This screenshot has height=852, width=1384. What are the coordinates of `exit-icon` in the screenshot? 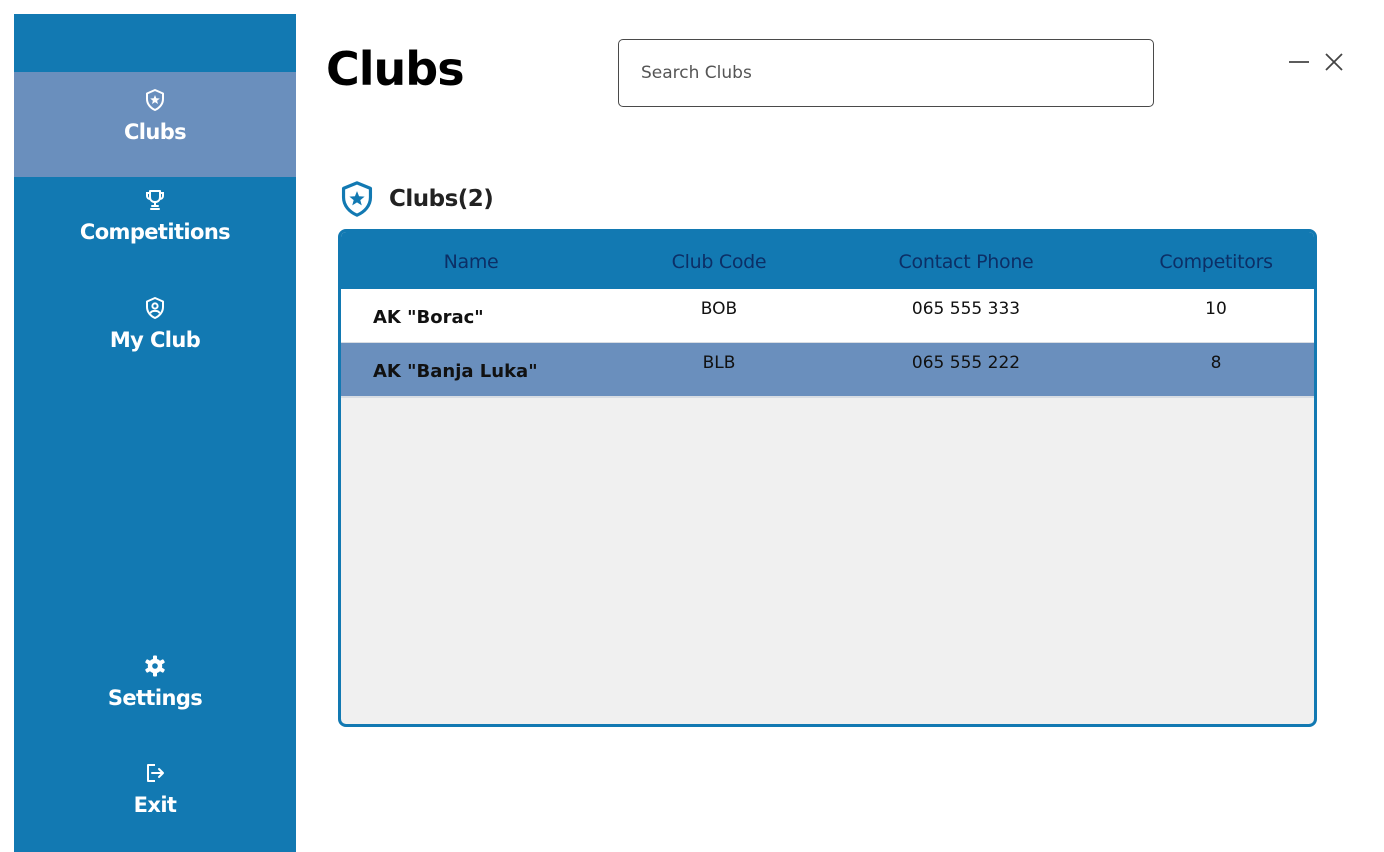 It's located at (155, 773).